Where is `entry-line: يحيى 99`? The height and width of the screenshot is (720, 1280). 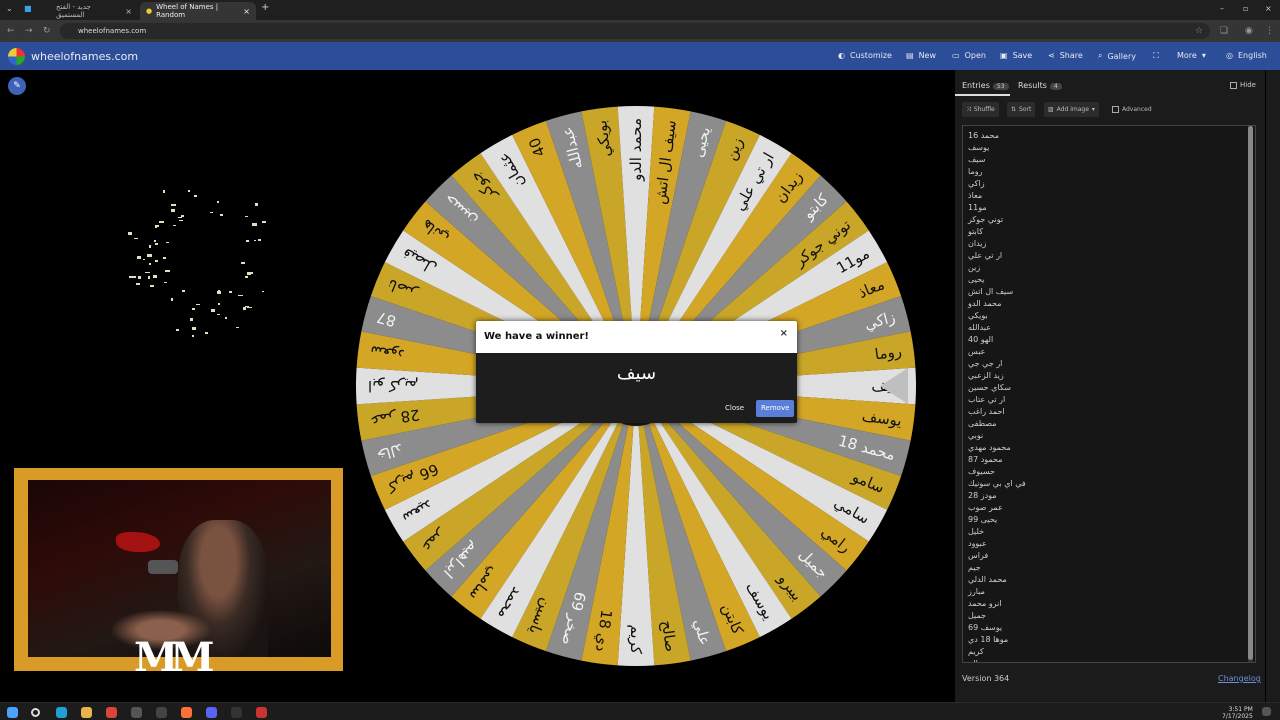 entry-line: يحيى 99 is located at coordinates (983, 519).